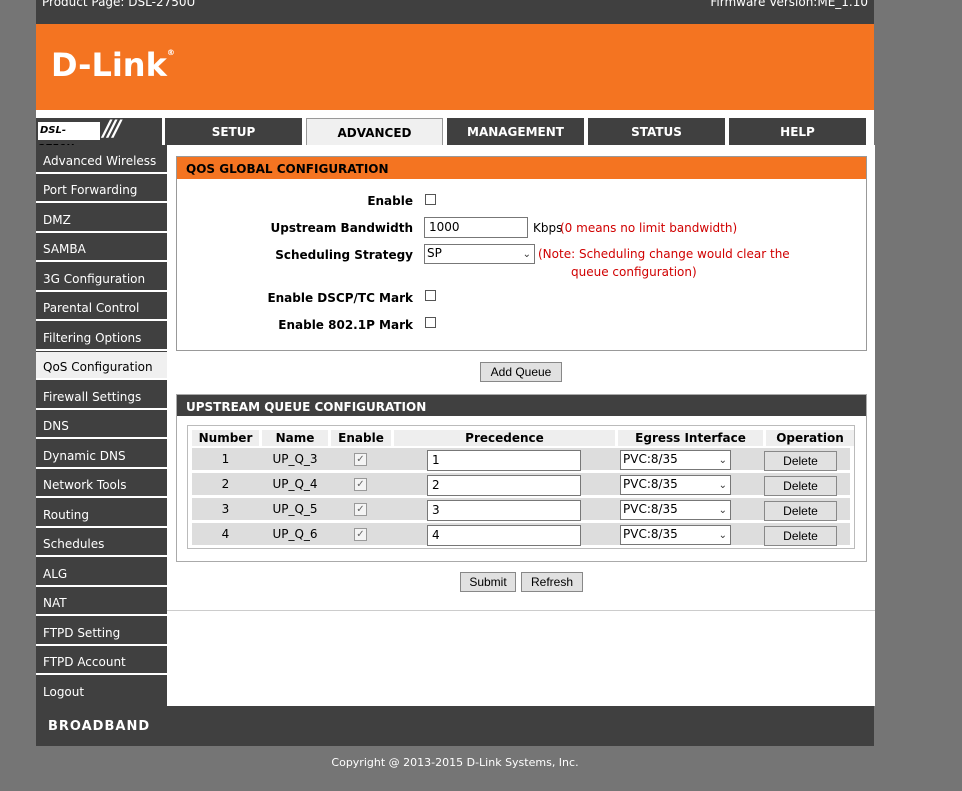 The height and width of the screenshot is (791, 962). I want to click on row-number: 1, so click(225, 459).